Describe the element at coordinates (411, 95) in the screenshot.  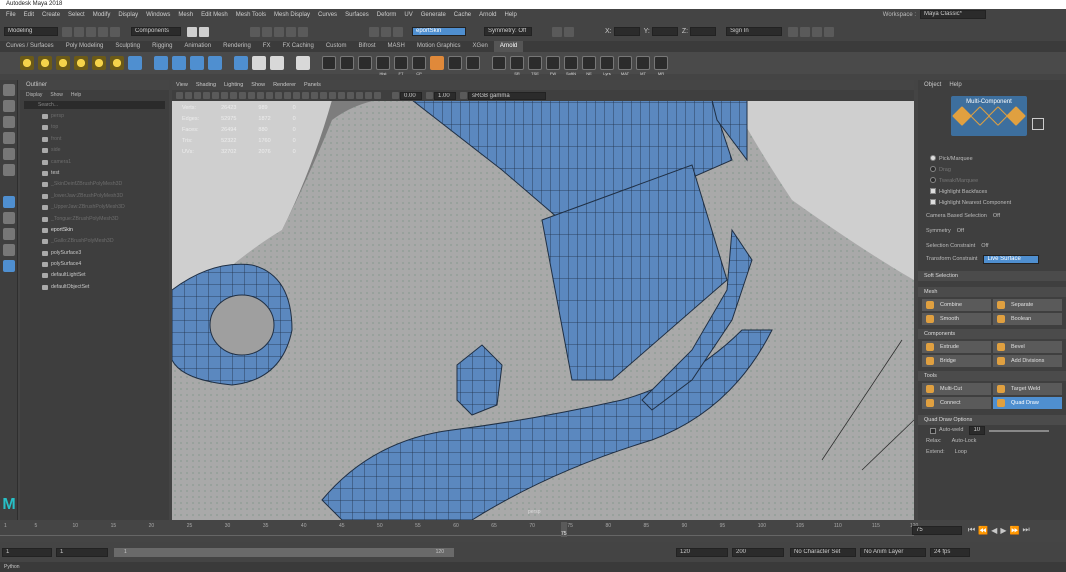
I see `exposure-field: 0.00` at that location.